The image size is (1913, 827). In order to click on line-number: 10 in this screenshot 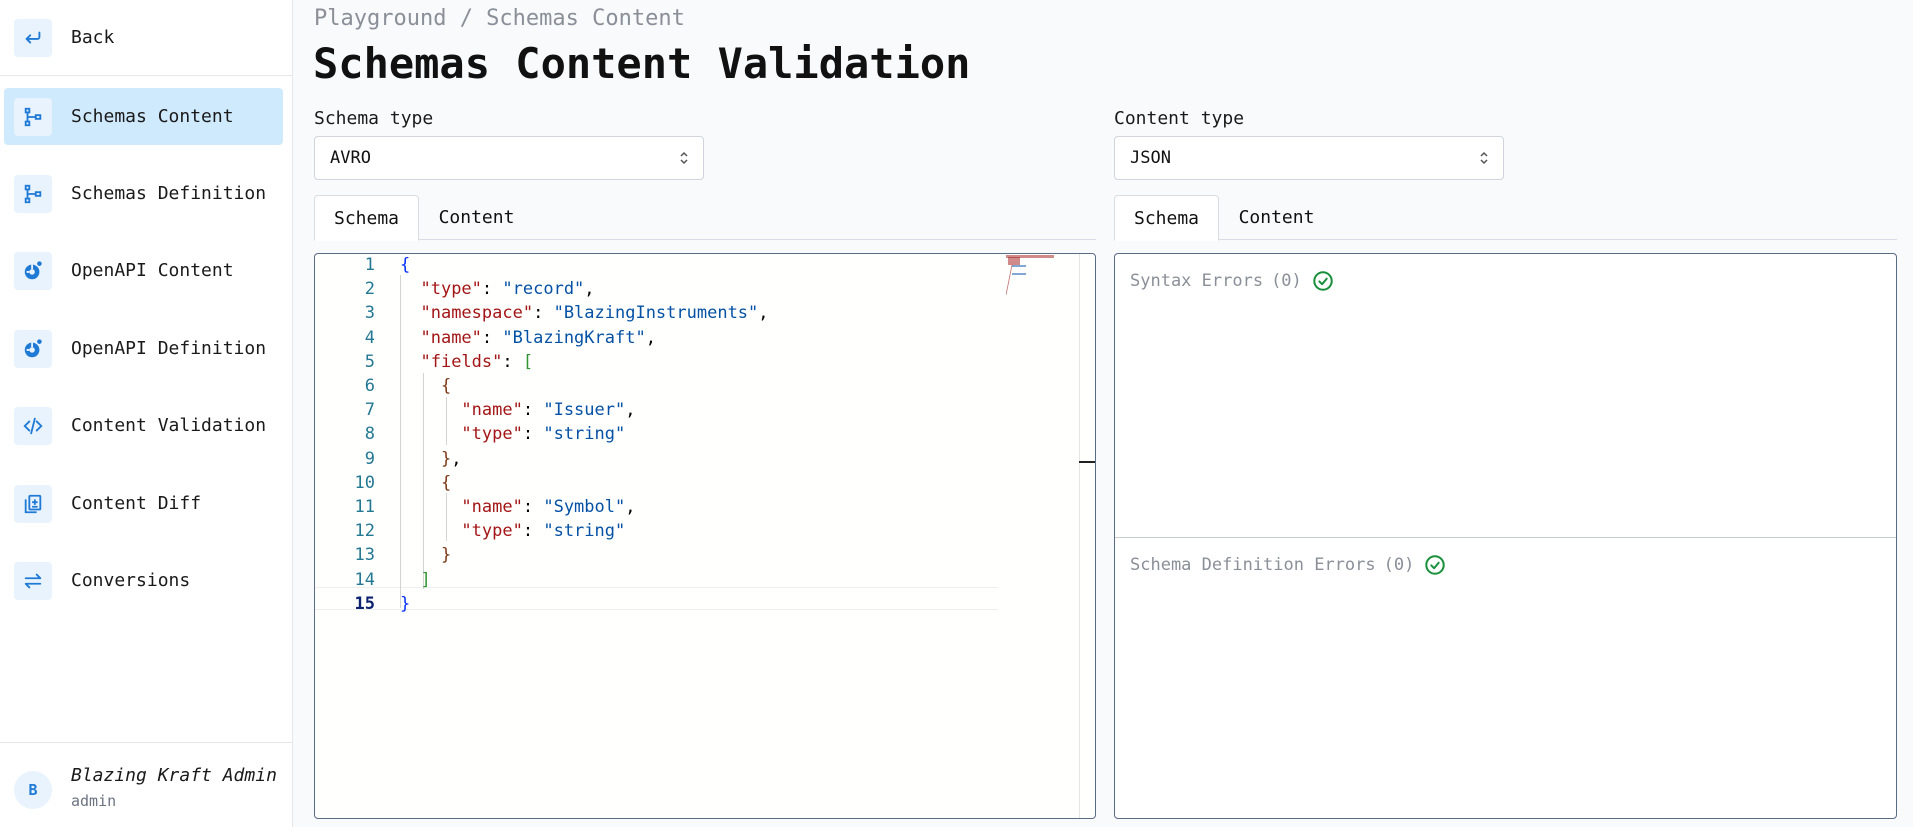, I will do `click(364, 482)`.